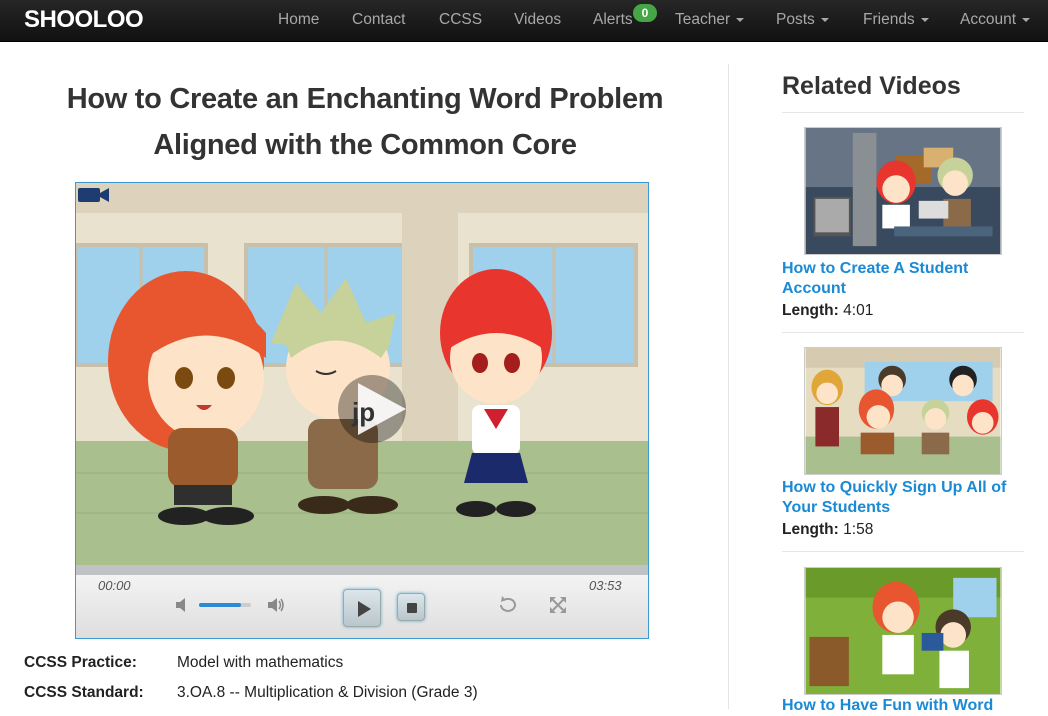 The height and width of the screenshot is (716, 1048). What do you see at coordinates (182, 605) in the screenshot?
I see `volume-low-icon` at bounding box center [182, 605].